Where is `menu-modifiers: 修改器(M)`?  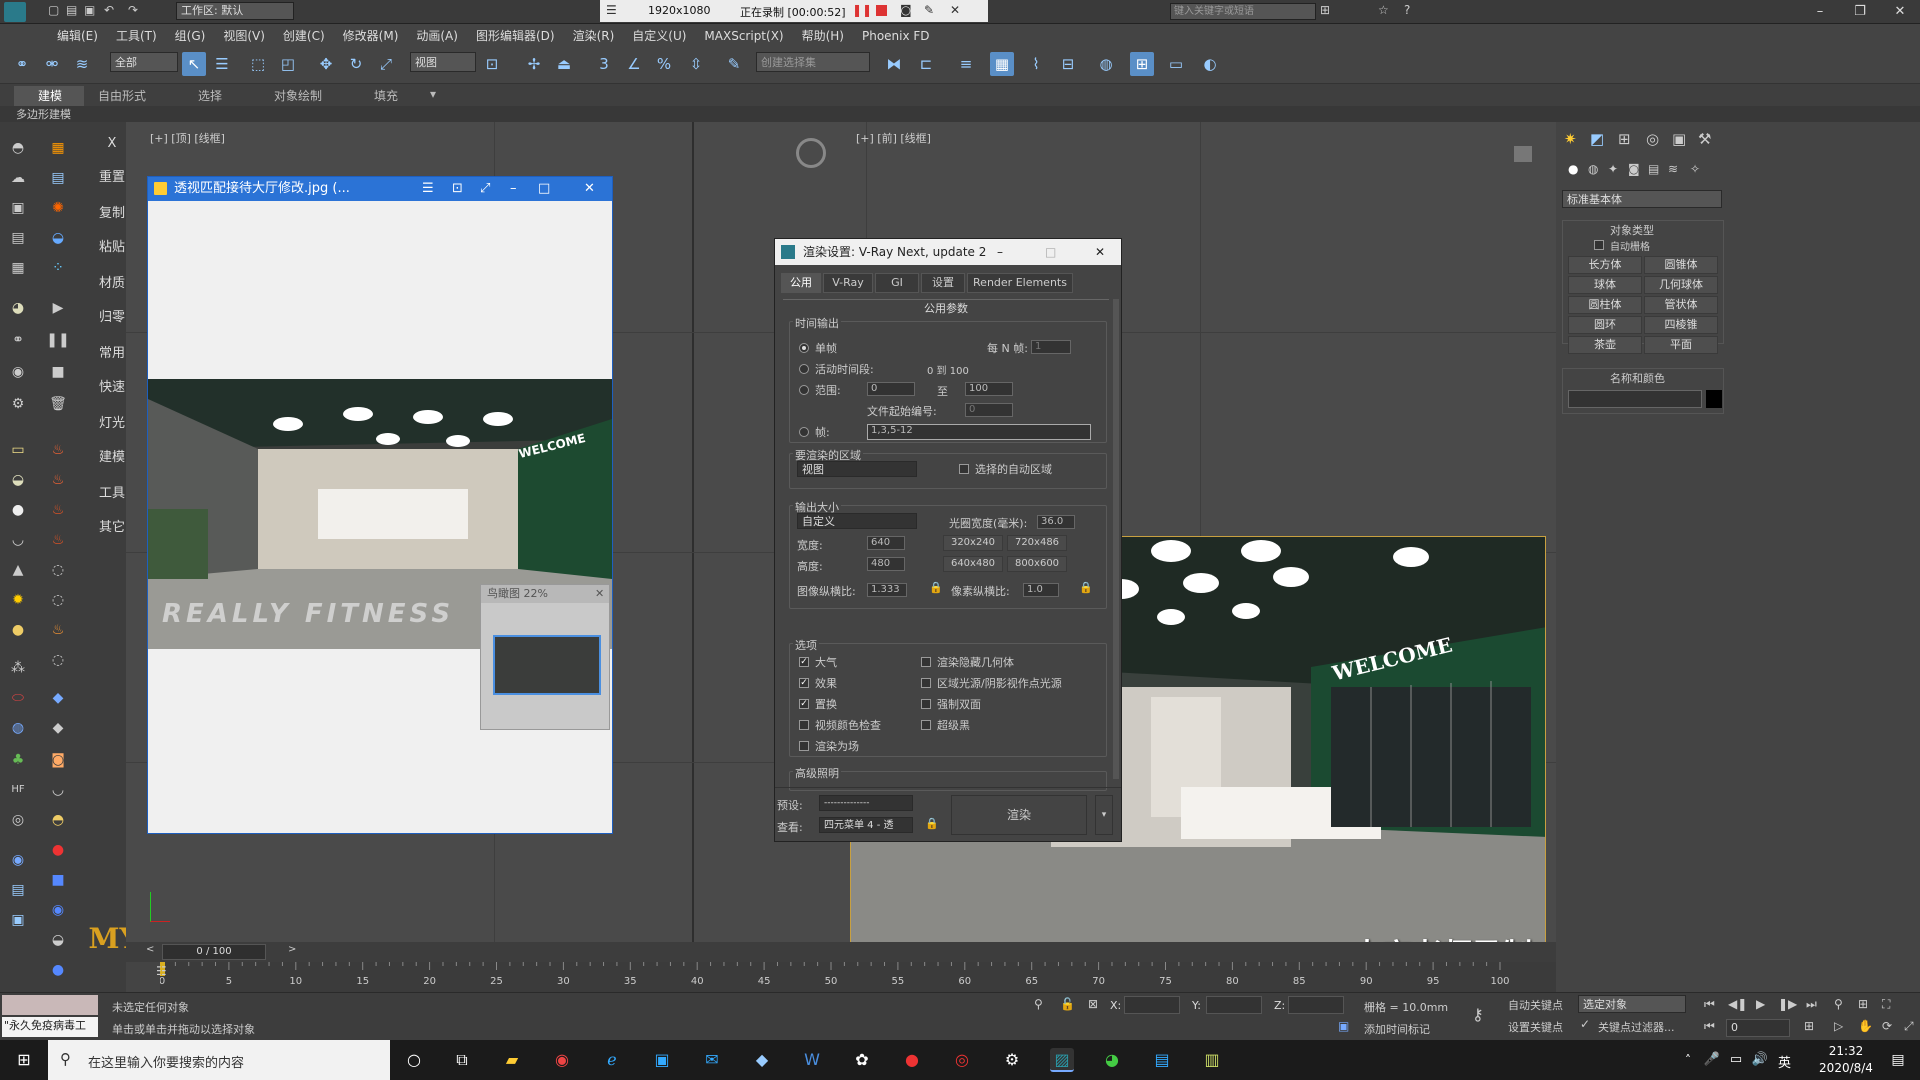
menu-modifiers: 修改器(M) is located at coordinates (371, 35).